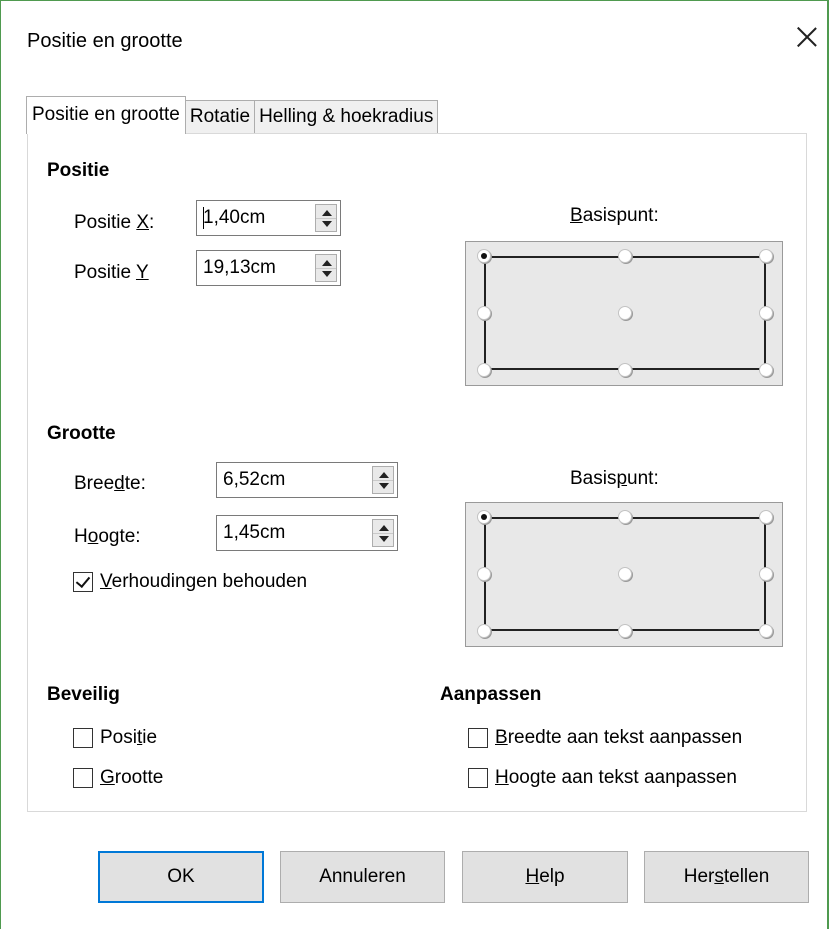 Image resolution: width=829 pixels, height=929 pixels. I want to click on fit-height-label: Hoogte aan tekst aanpassen, so click(616, 777).